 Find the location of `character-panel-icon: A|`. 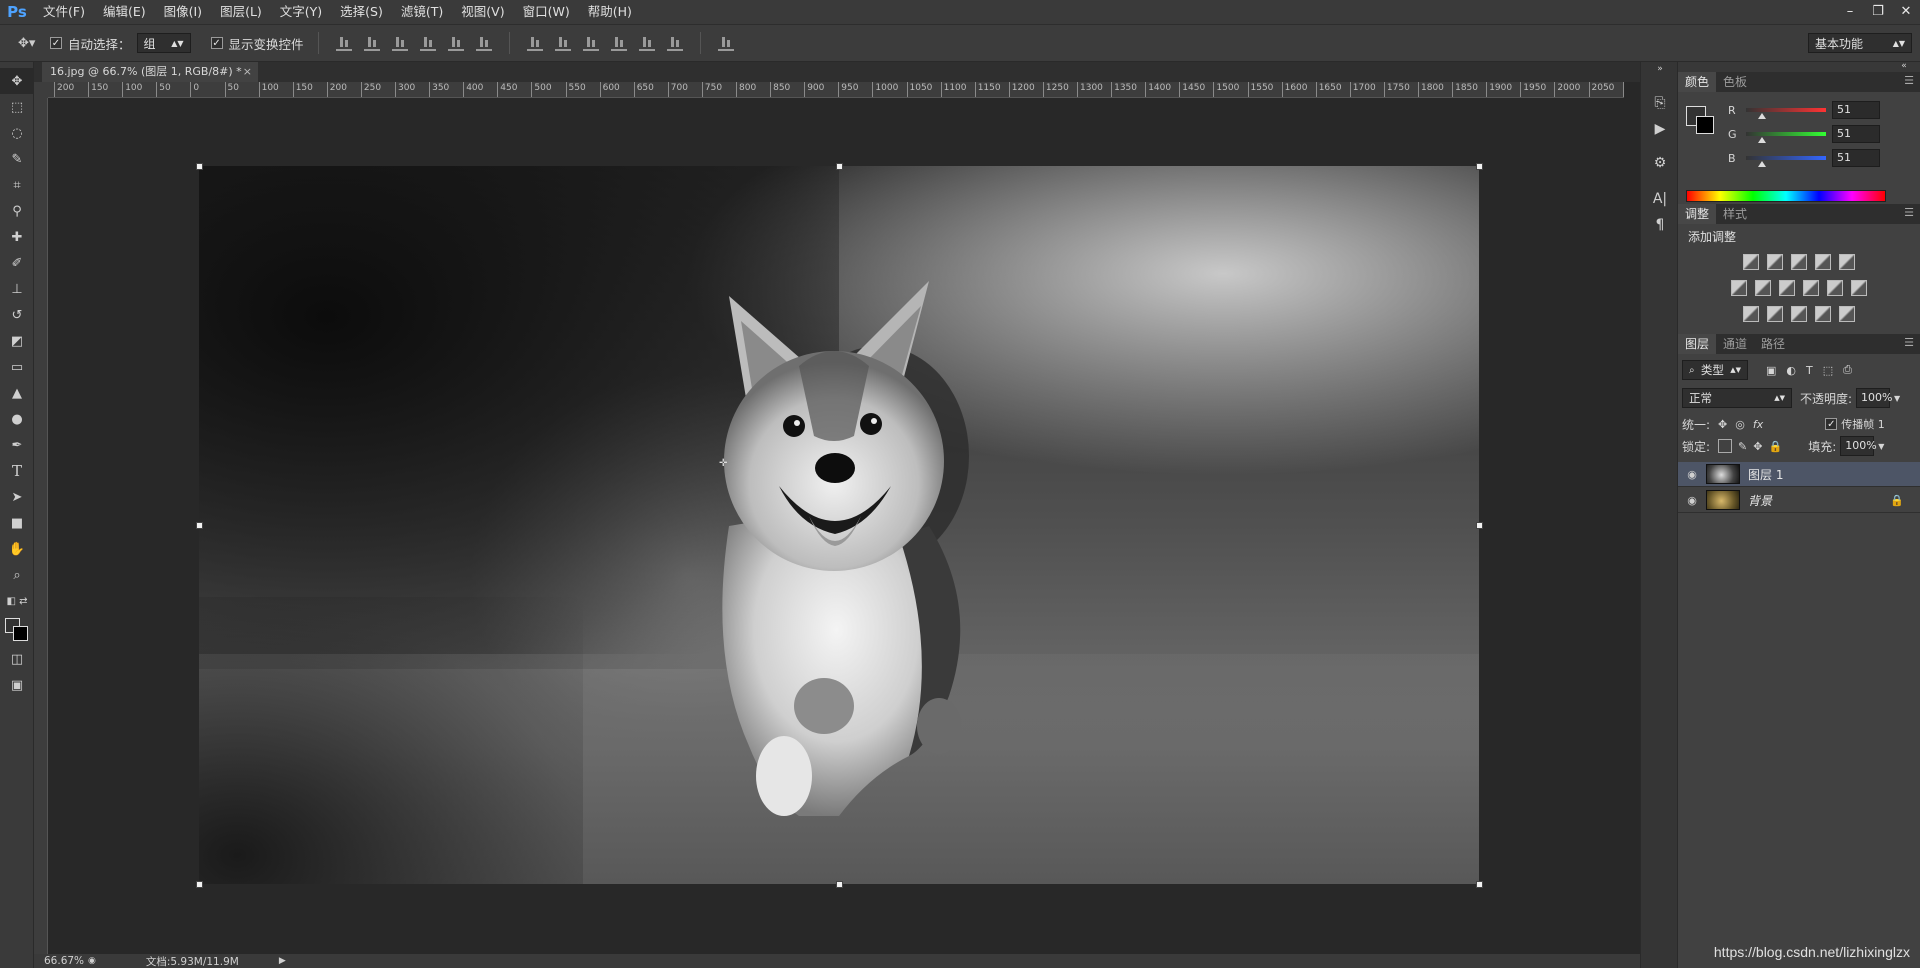

character-panel-icon: A| is located at coordinates (1660, 199).